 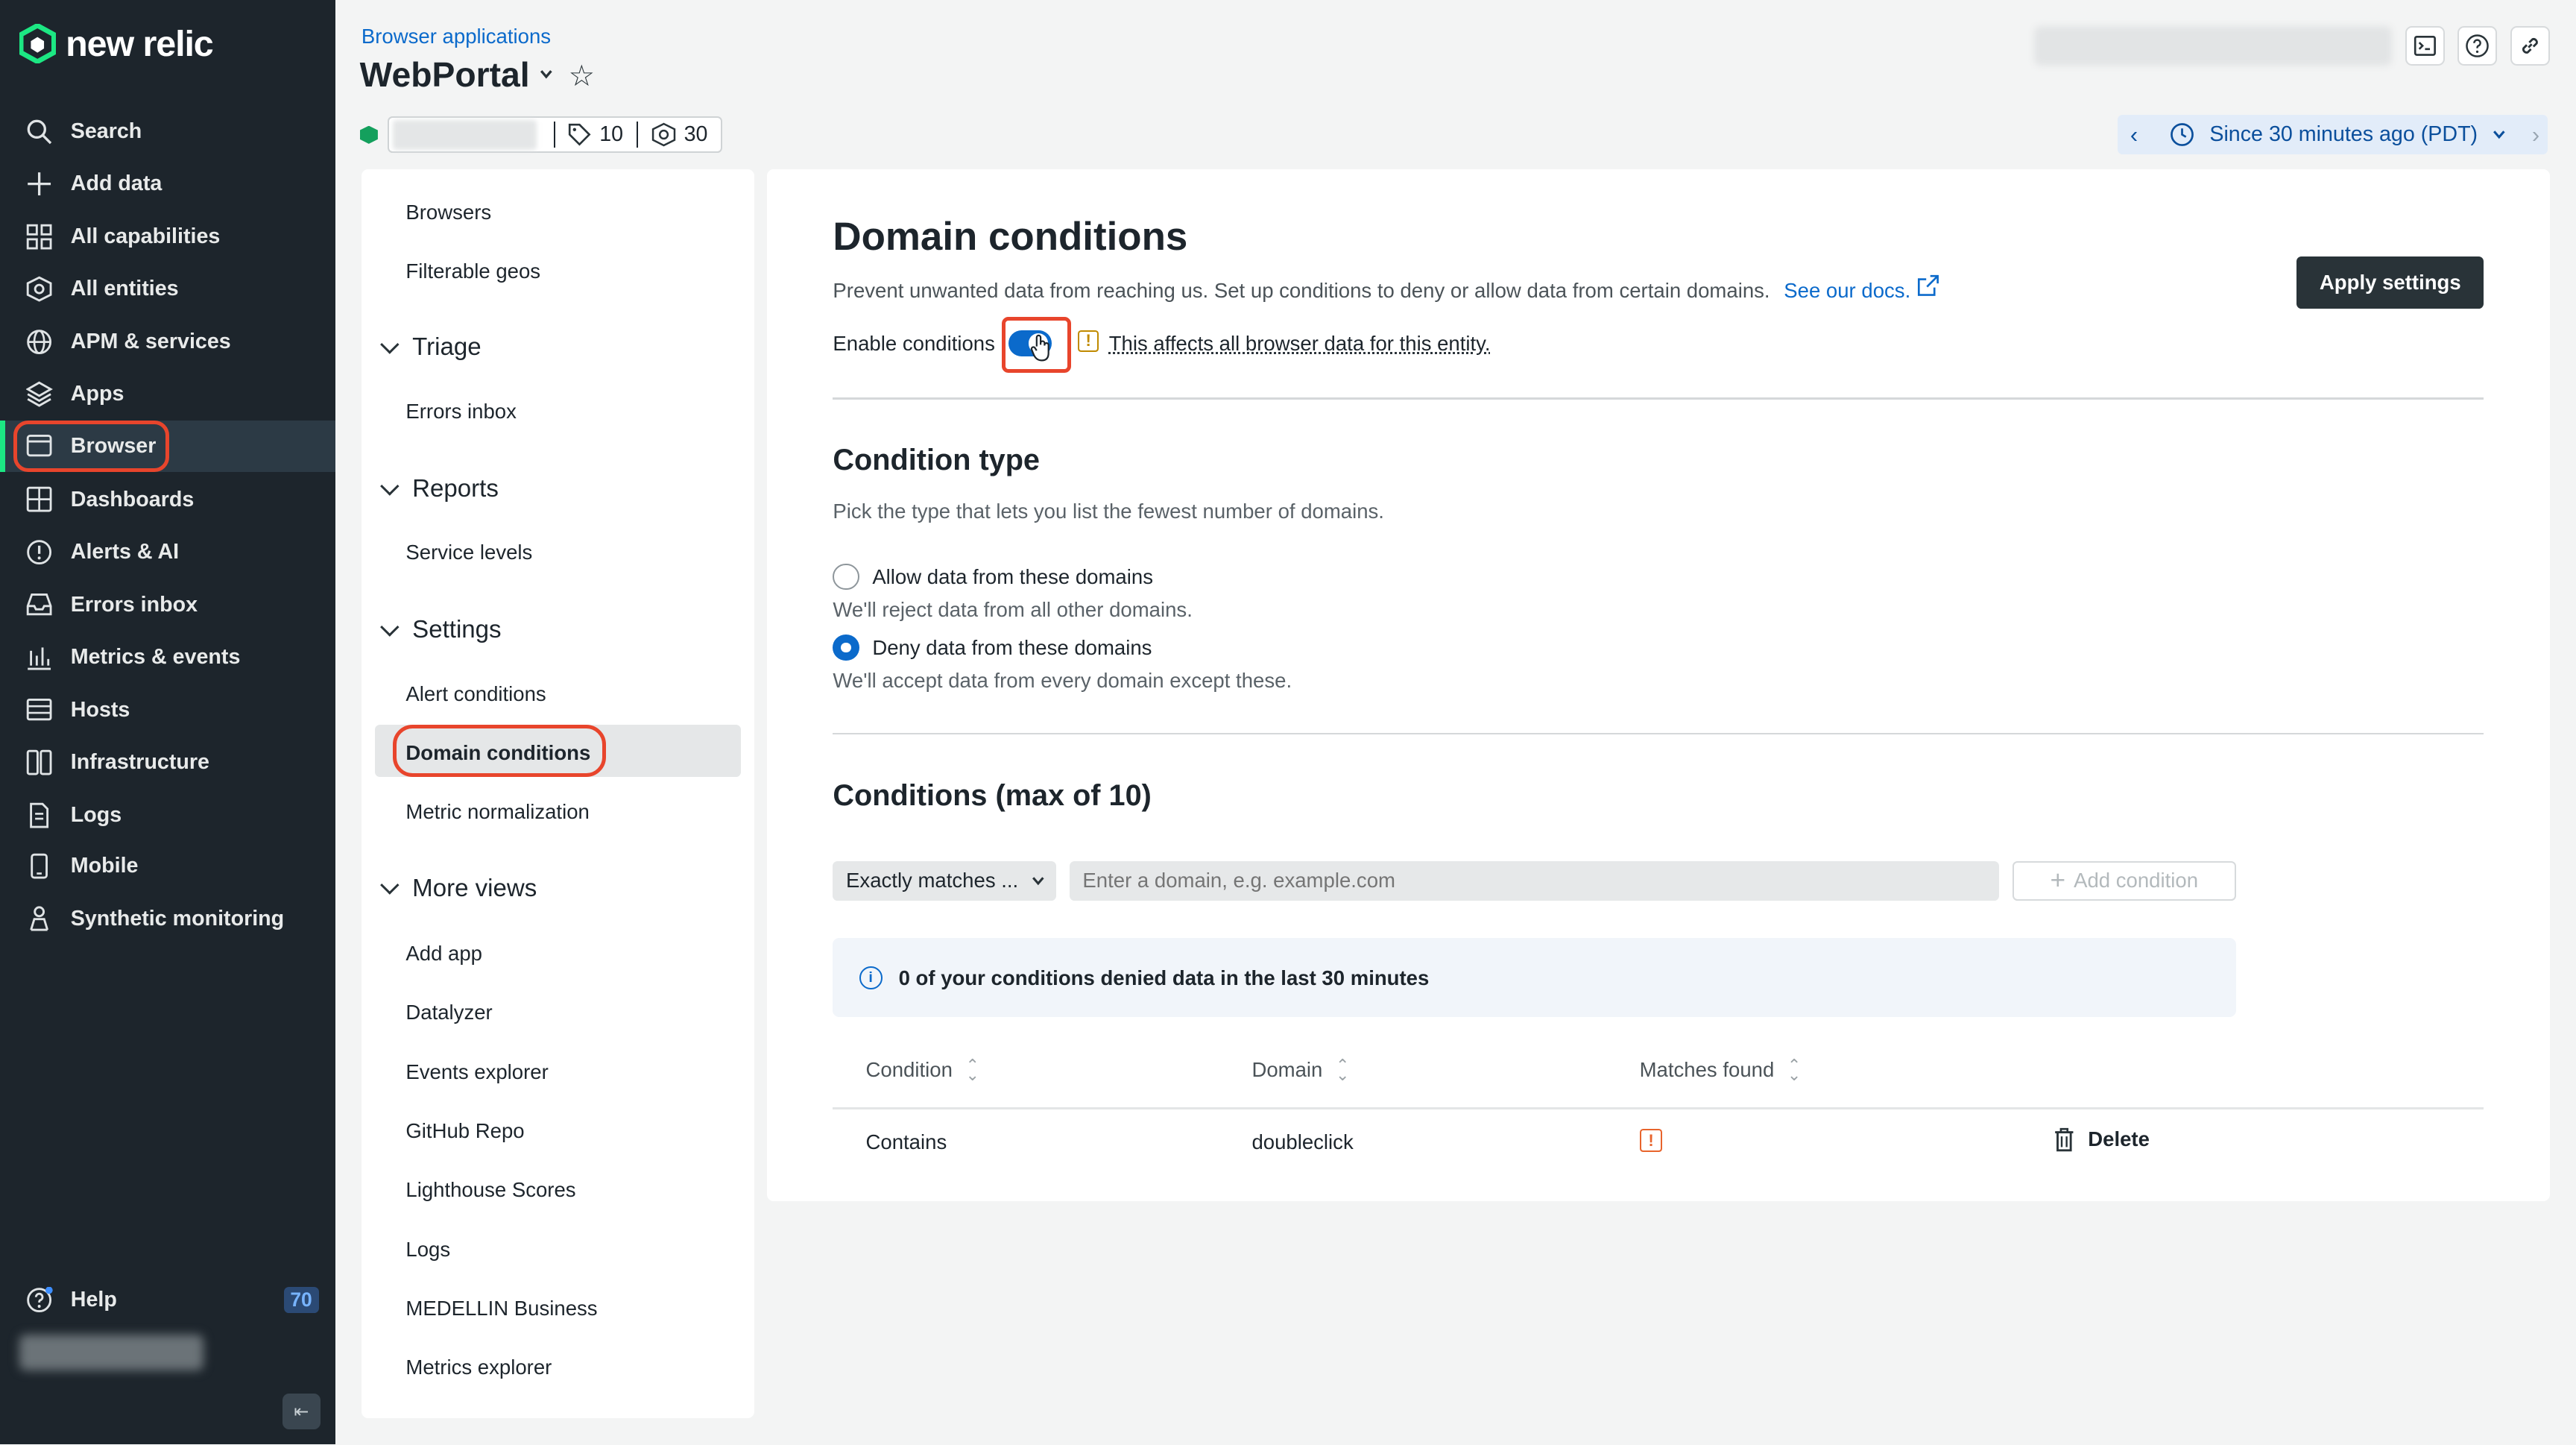 I want to click on subnav-group-more-views: More views, so click(x=457, y=889).